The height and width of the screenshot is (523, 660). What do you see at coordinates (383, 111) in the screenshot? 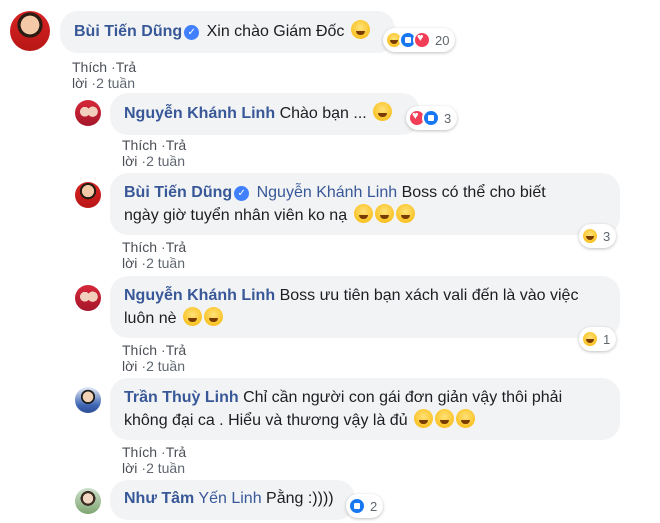
I see `cat-emoji-icon` at bounding box center [383, 111].